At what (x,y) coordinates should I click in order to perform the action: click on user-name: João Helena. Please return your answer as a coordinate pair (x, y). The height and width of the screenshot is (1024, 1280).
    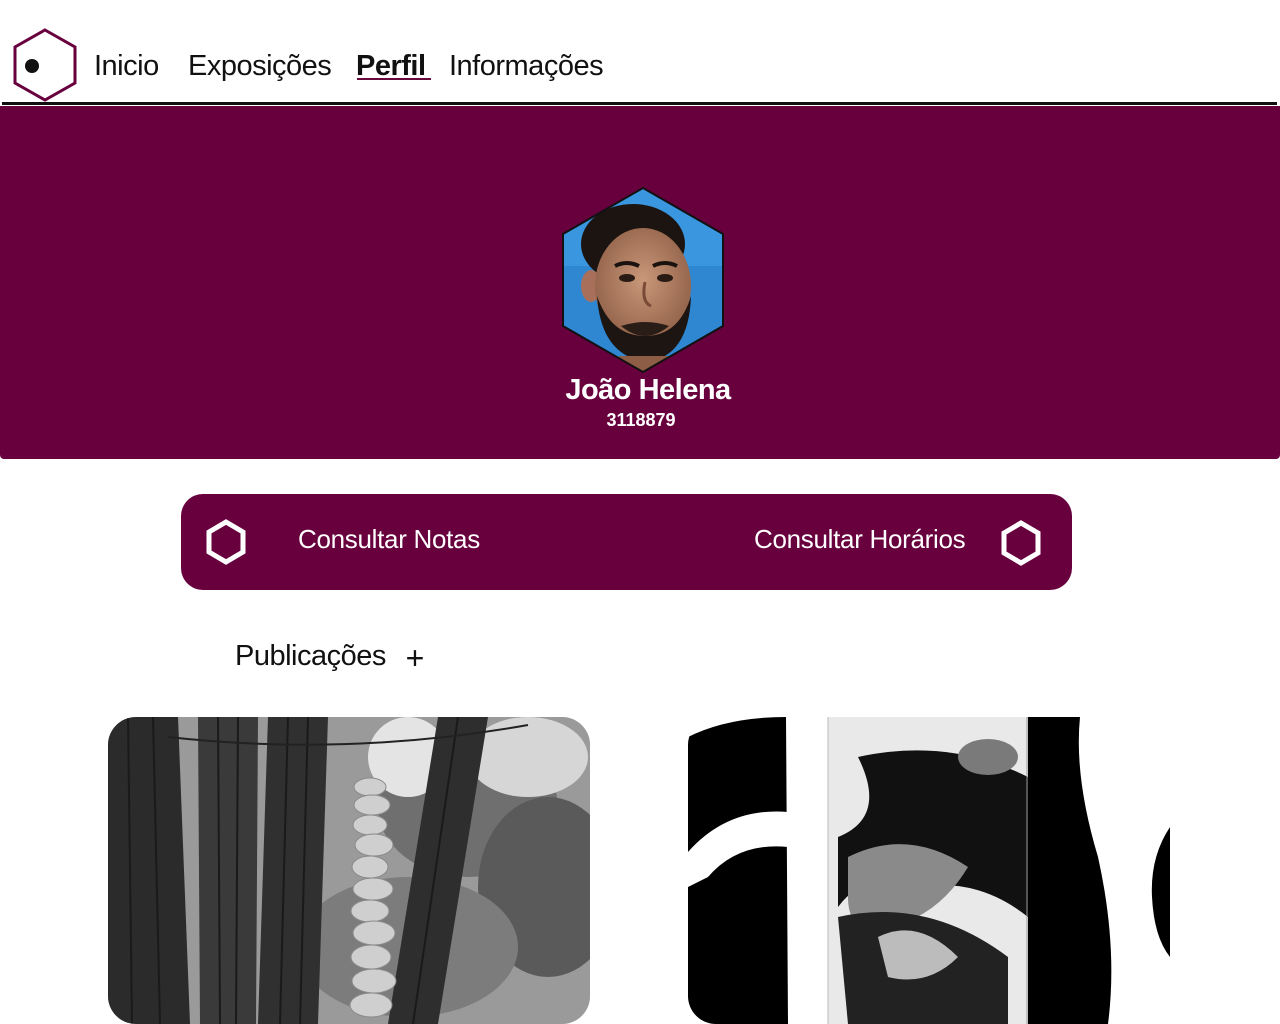
    Looking at the image, I should click on (648, 390).